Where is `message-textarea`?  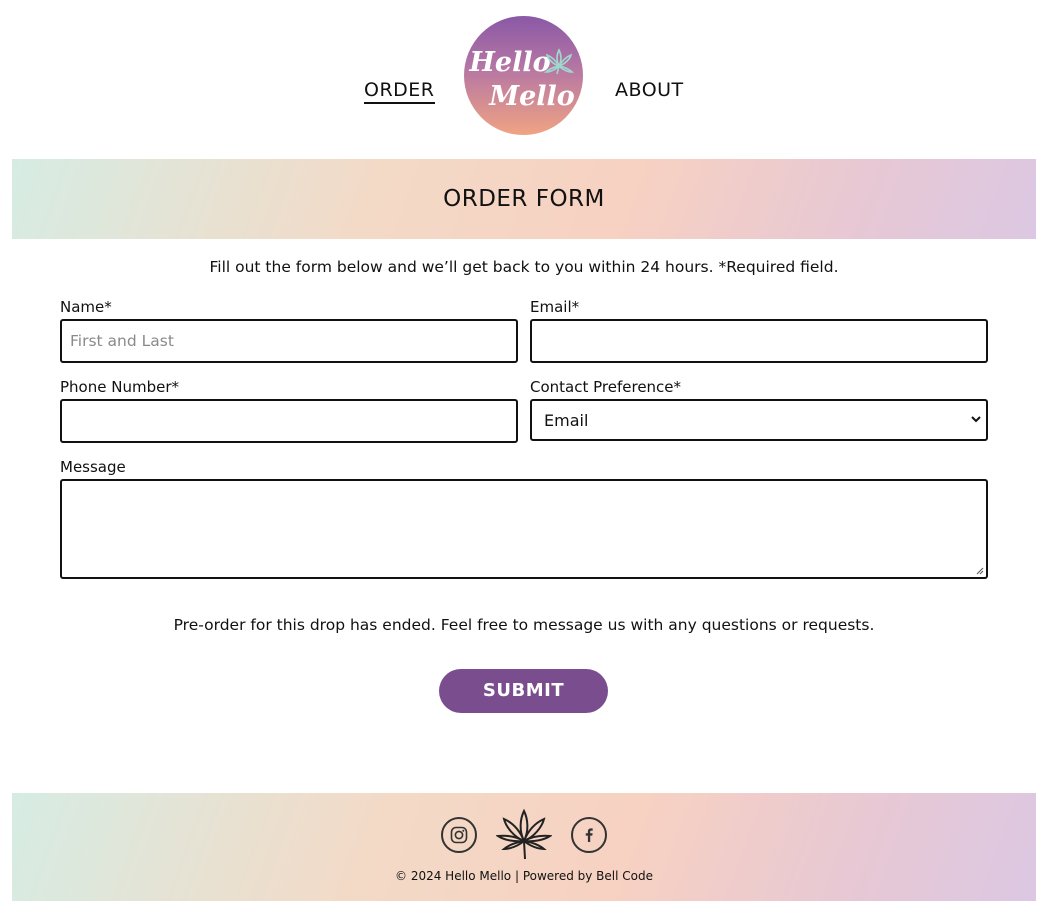 message-textarea is located at coordinates (524, 529).